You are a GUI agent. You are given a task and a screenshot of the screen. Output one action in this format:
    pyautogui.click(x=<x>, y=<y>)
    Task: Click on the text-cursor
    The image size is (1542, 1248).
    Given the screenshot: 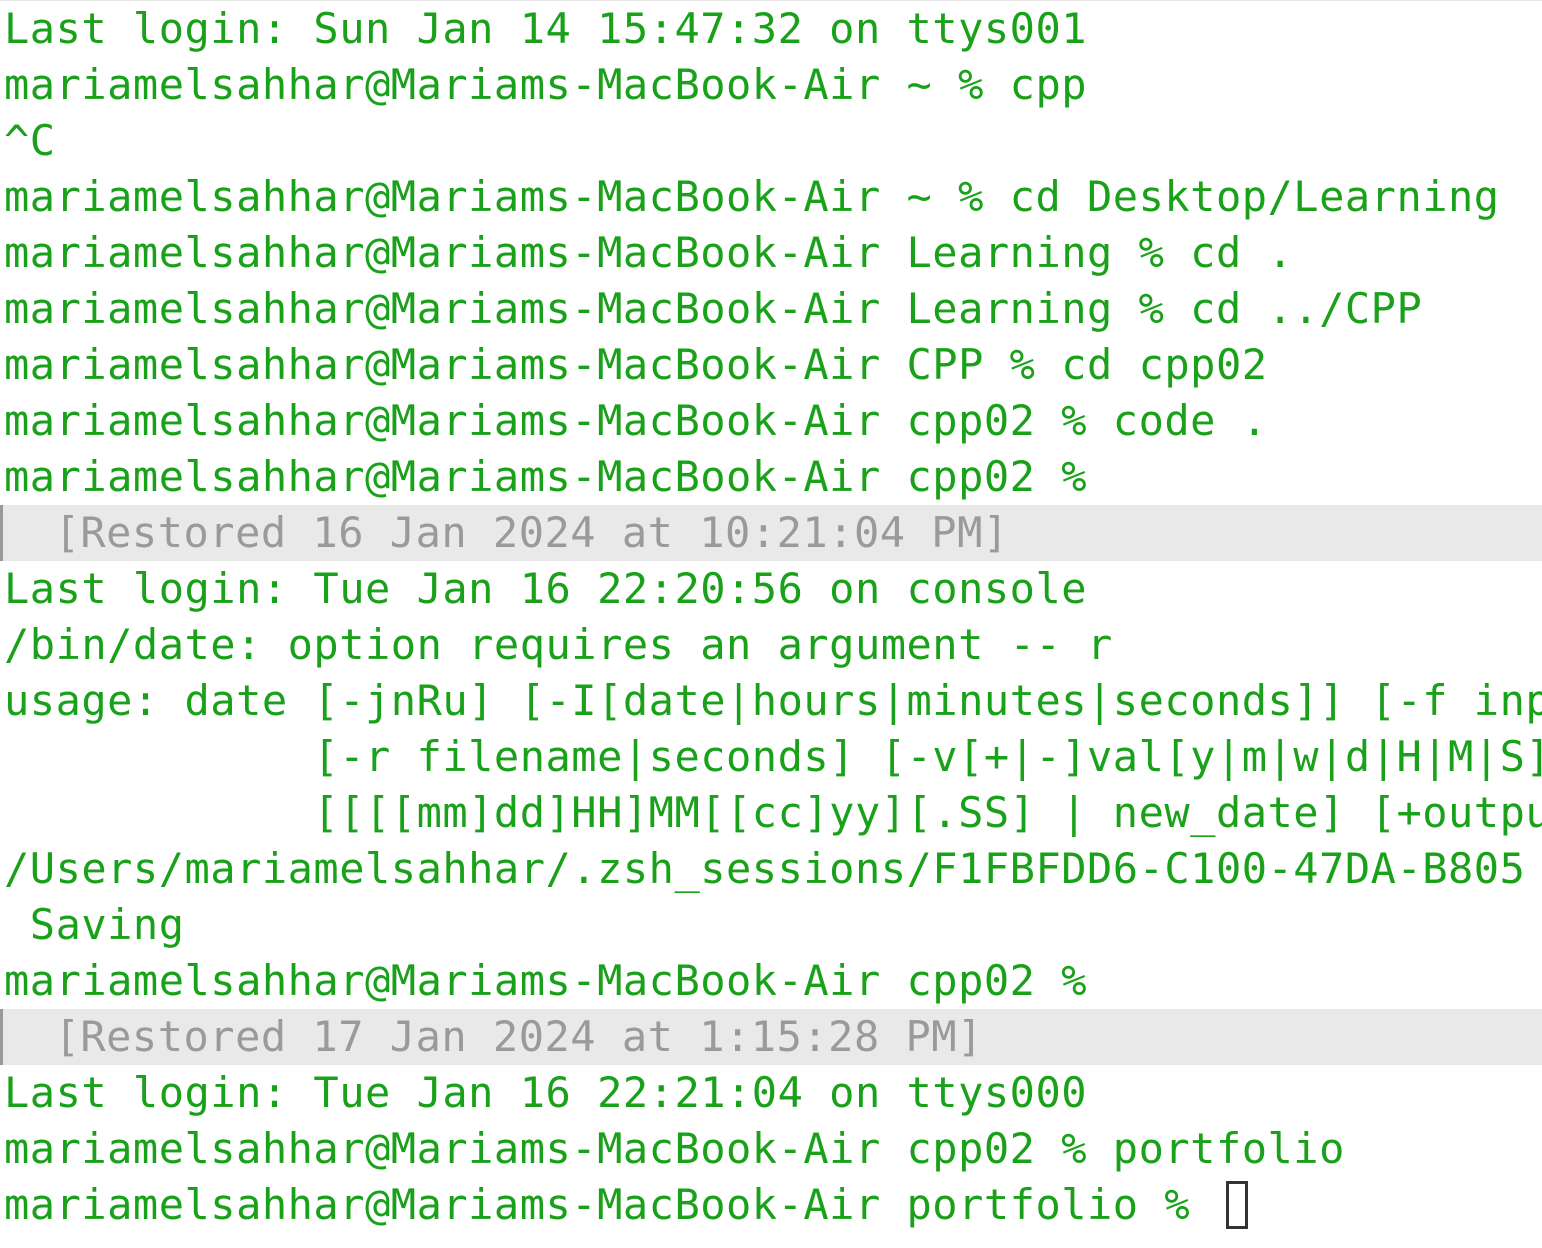 What is the action you would take?
    pyautogui.click(x=1236, y=1204)
    